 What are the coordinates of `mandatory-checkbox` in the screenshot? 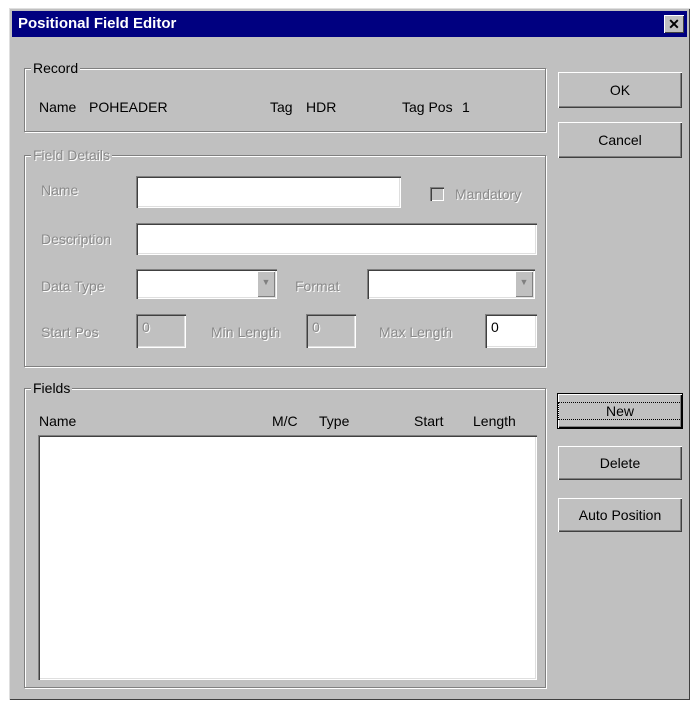 It's located at (437, 194).